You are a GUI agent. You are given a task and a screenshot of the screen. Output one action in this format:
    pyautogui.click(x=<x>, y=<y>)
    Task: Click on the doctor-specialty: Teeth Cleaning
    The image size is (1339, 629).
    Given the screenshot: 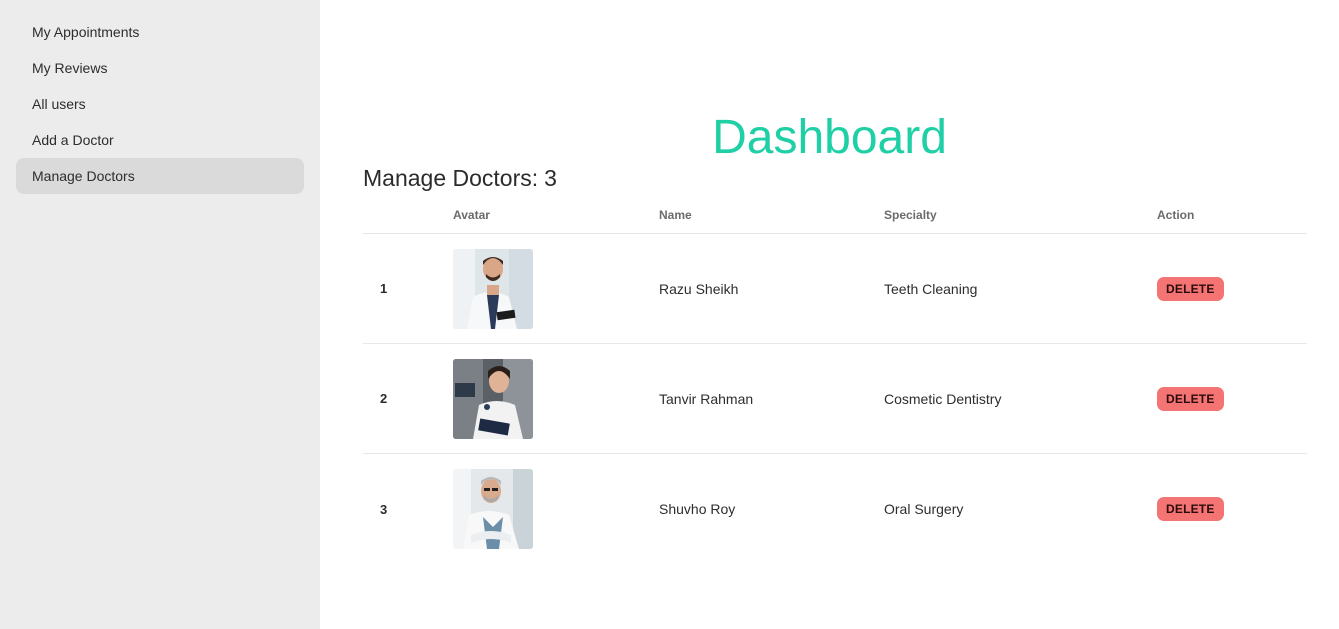 What is the action you would take?
    pyautogui.click(x=931, y=288)
    